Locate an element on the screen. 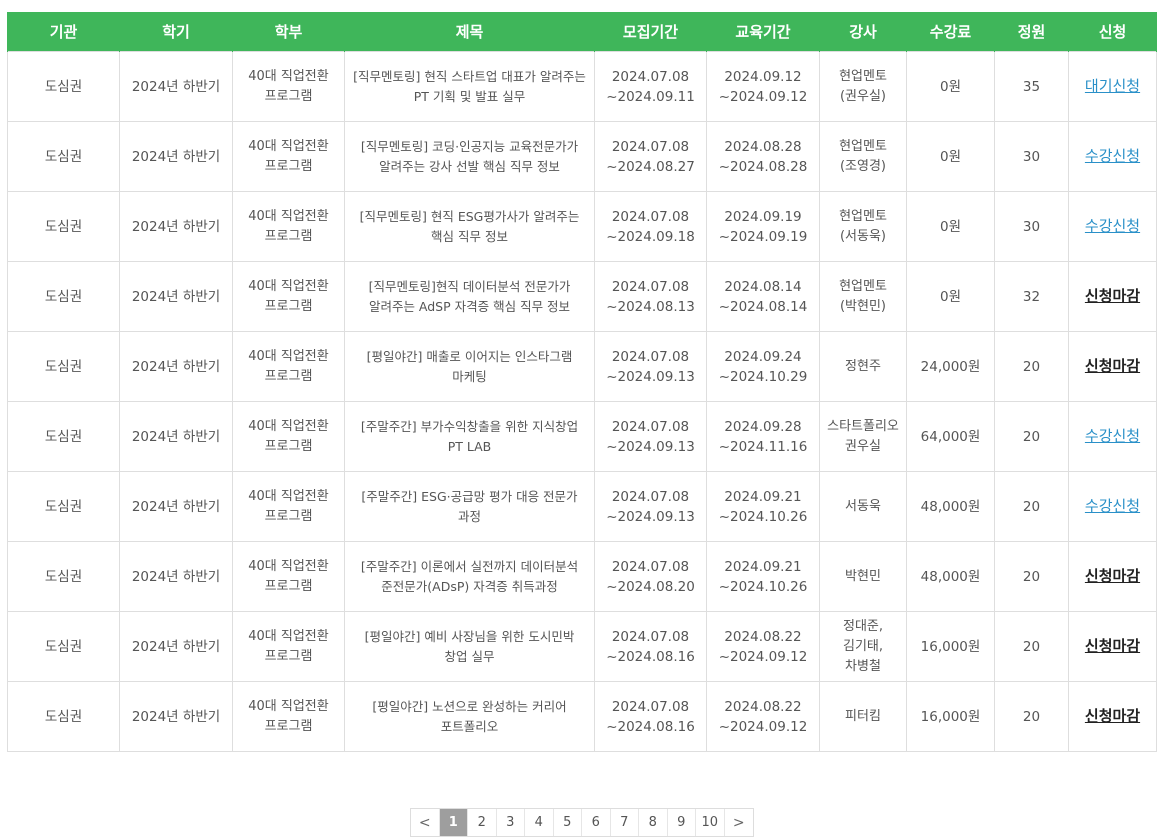  chevron-left-icon: < is located at coordinates (425, 822).